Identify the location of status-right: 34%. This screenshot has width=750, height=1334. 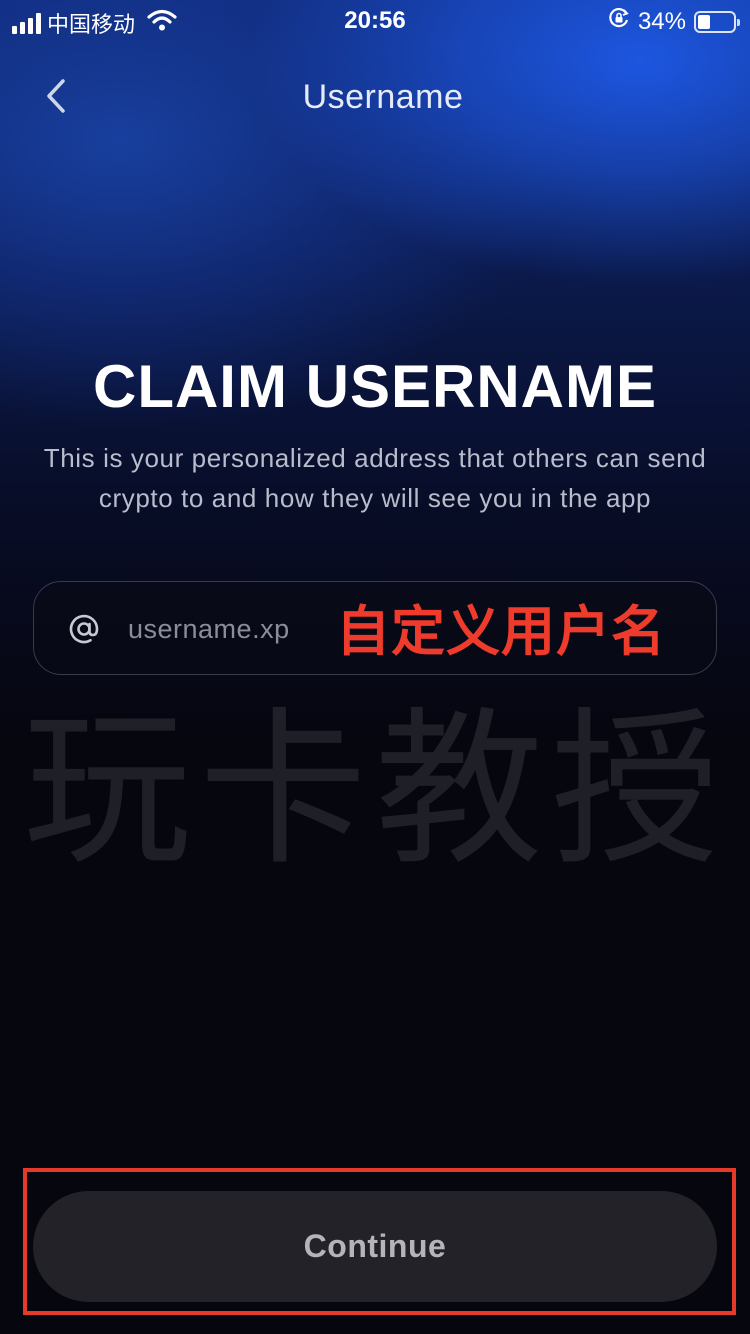
(674, 21).